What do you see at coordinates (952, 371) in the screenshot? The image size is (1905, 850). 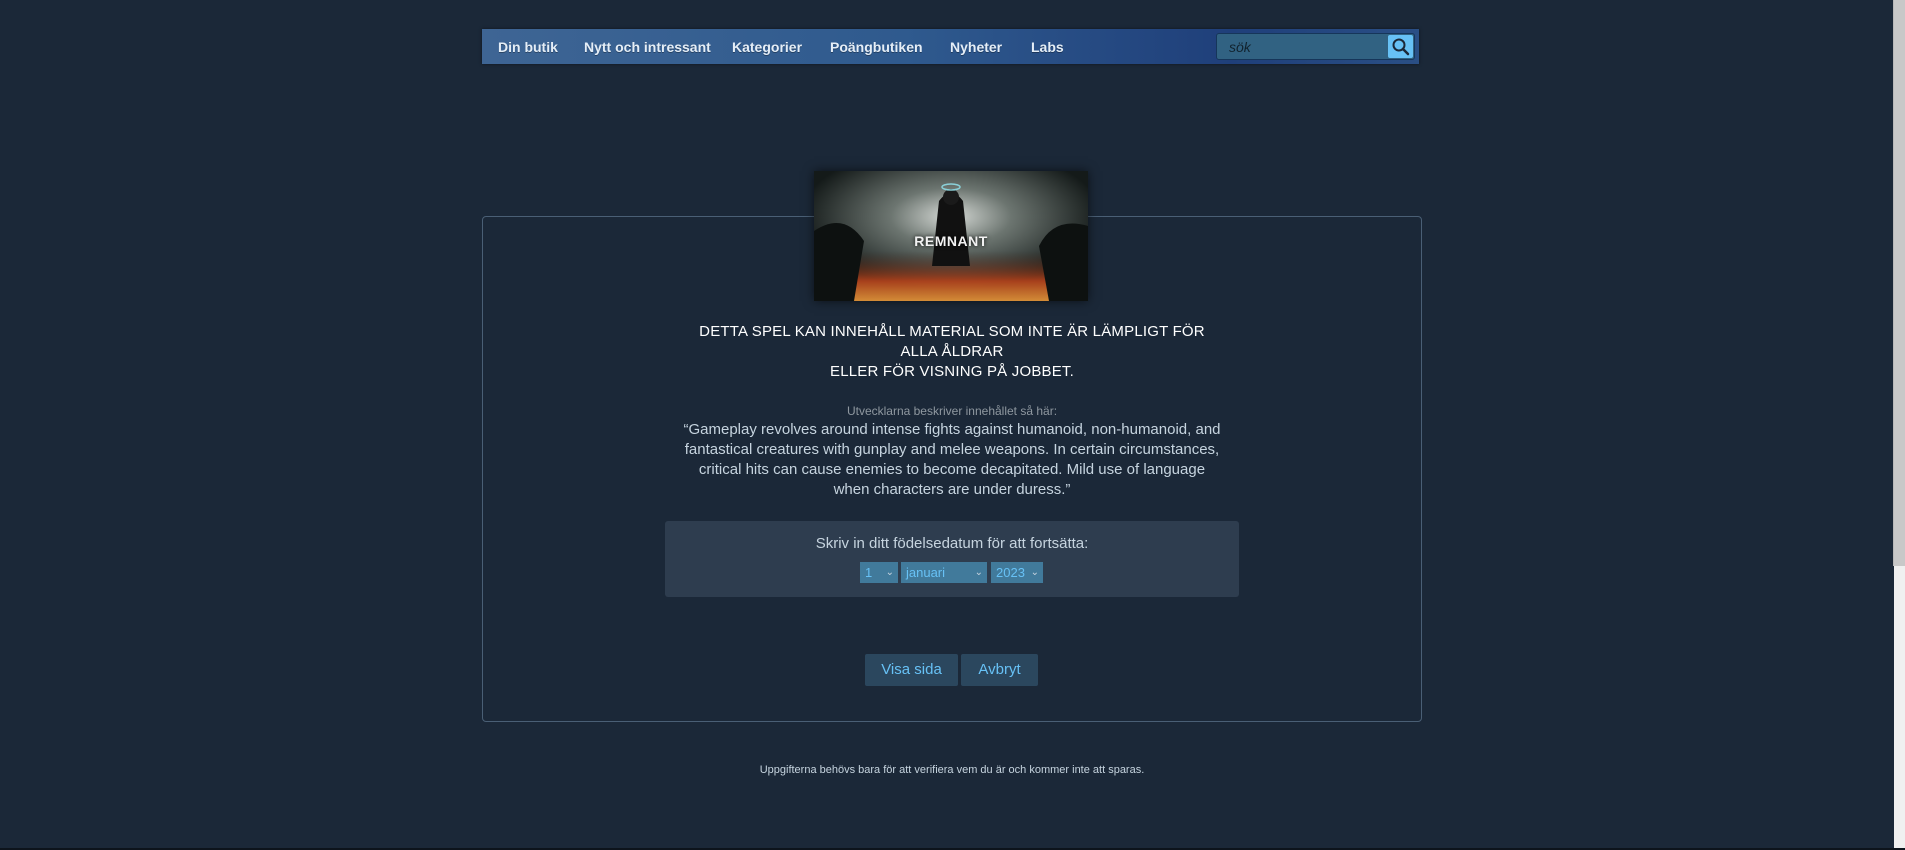 I see `warning-line-2: ELLER FÖR VISNING PÅ JOBBET.` at bounding box center [952, 371].